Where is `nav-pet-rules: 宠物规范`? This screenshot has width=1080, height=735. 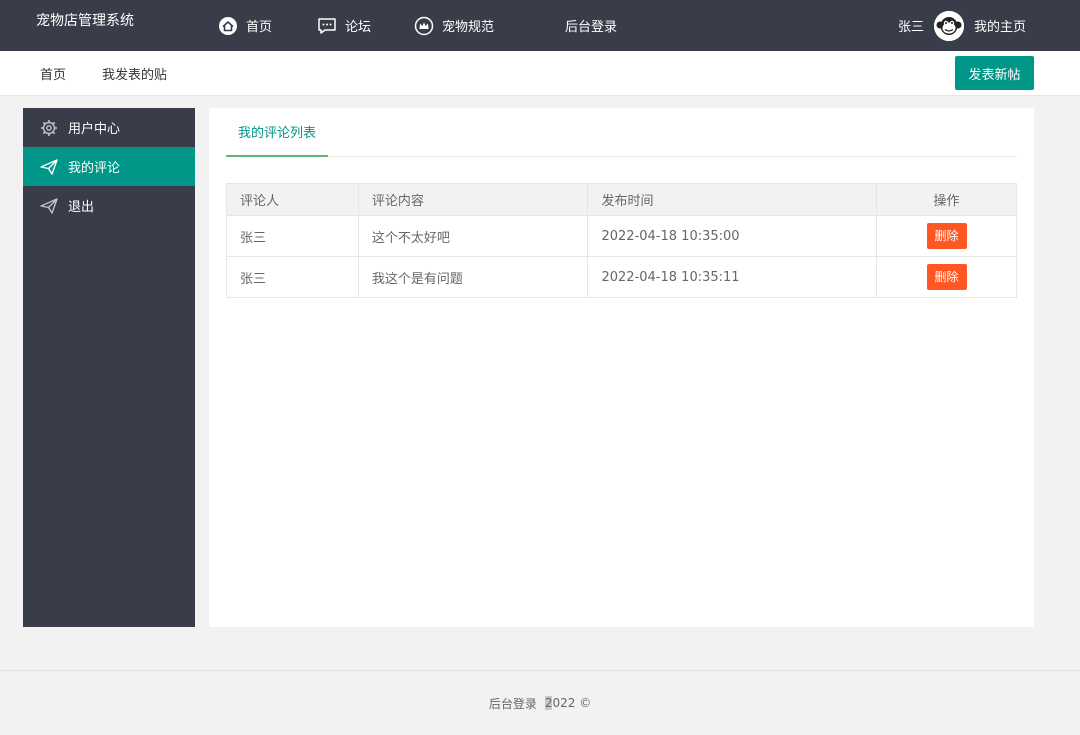
nav-pet-rules: 宠物规范 is located at coordinates (454, 25).